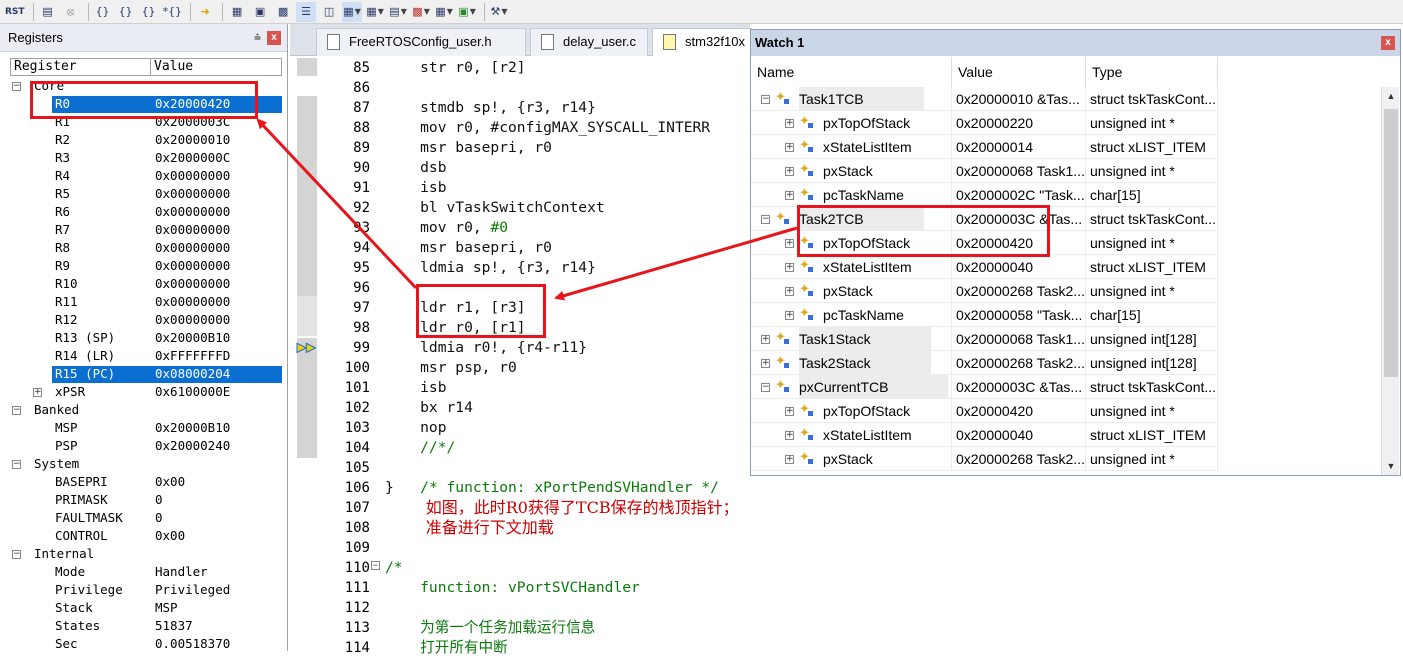  Describe the element at coordinates (337, 204) in the screenshot. I see `arrow-to-r0` at that location.